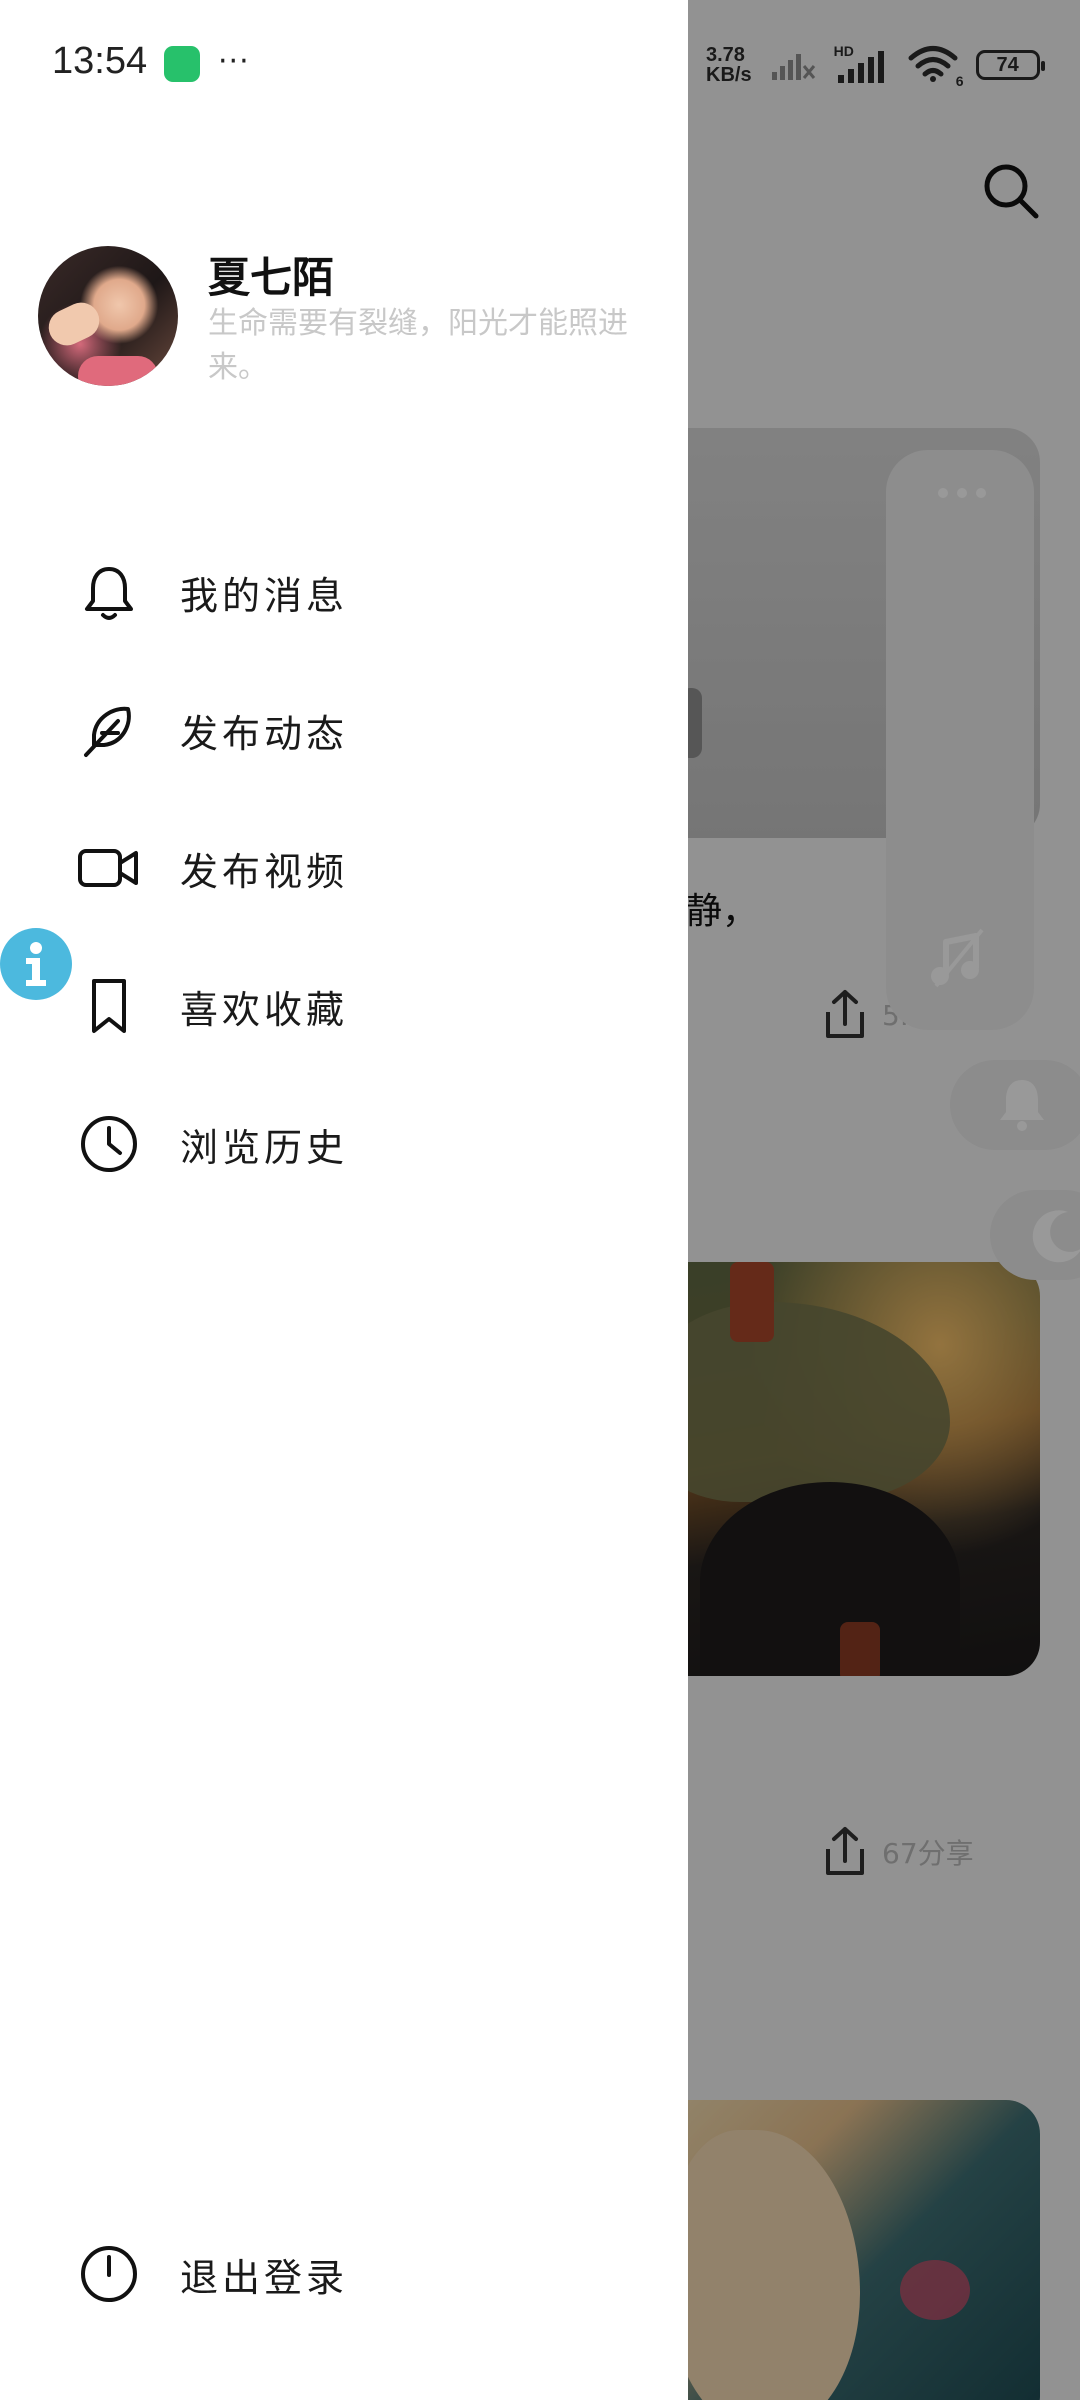 The image size is (1080, 2400). I want to click on menu-item-messages: 我的消息, so click(364, 592).